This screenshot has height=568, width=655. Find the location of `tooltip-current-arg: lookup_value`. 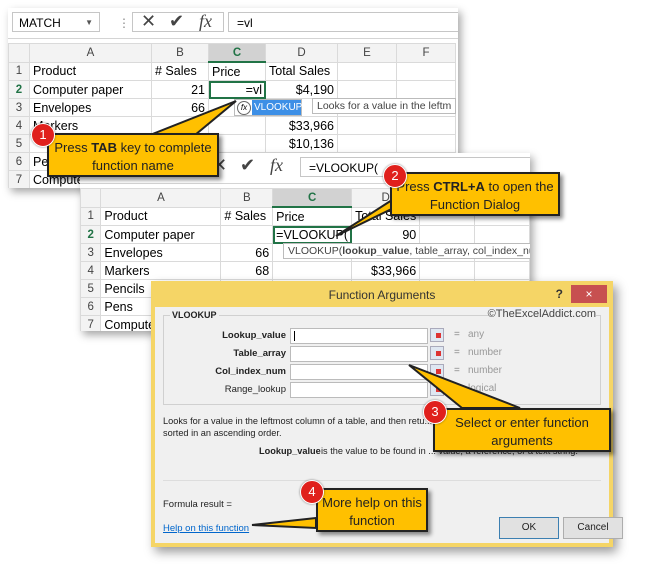

tooltip-current-arg: lookup_value is located at coordinates (376, 251).